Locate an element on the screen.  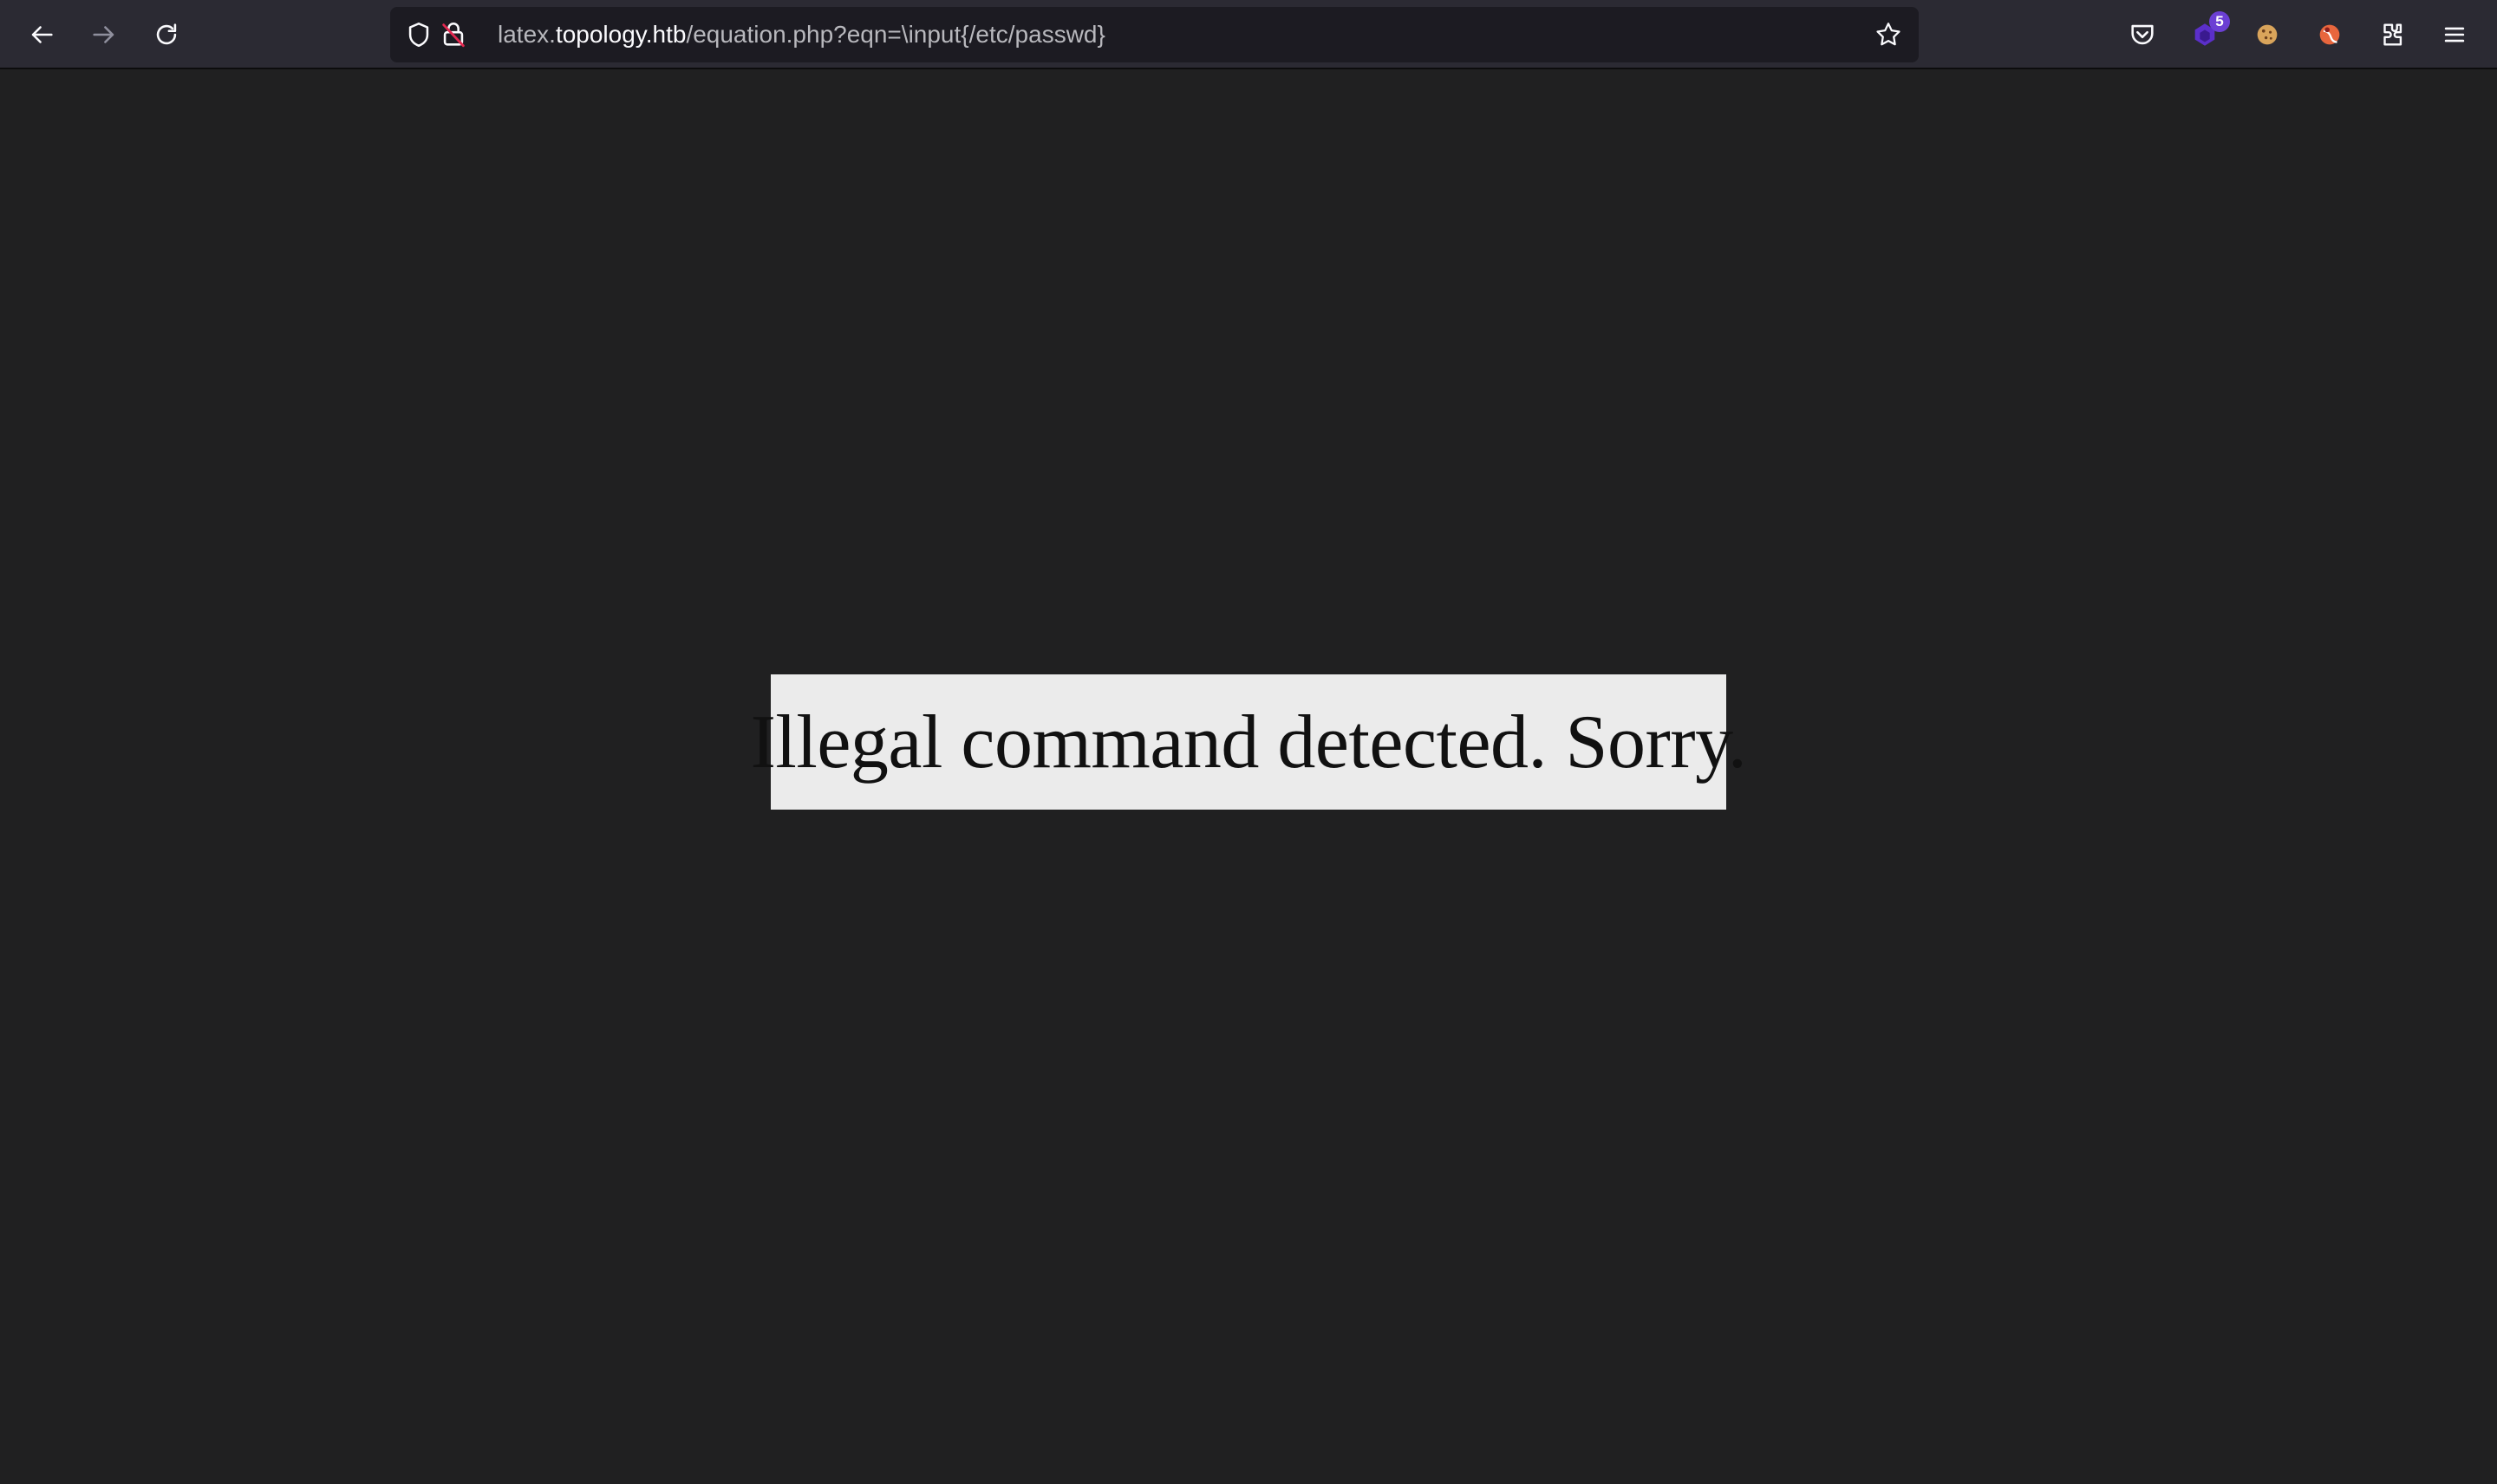
star-icon is located at coordinates (1888, 34).